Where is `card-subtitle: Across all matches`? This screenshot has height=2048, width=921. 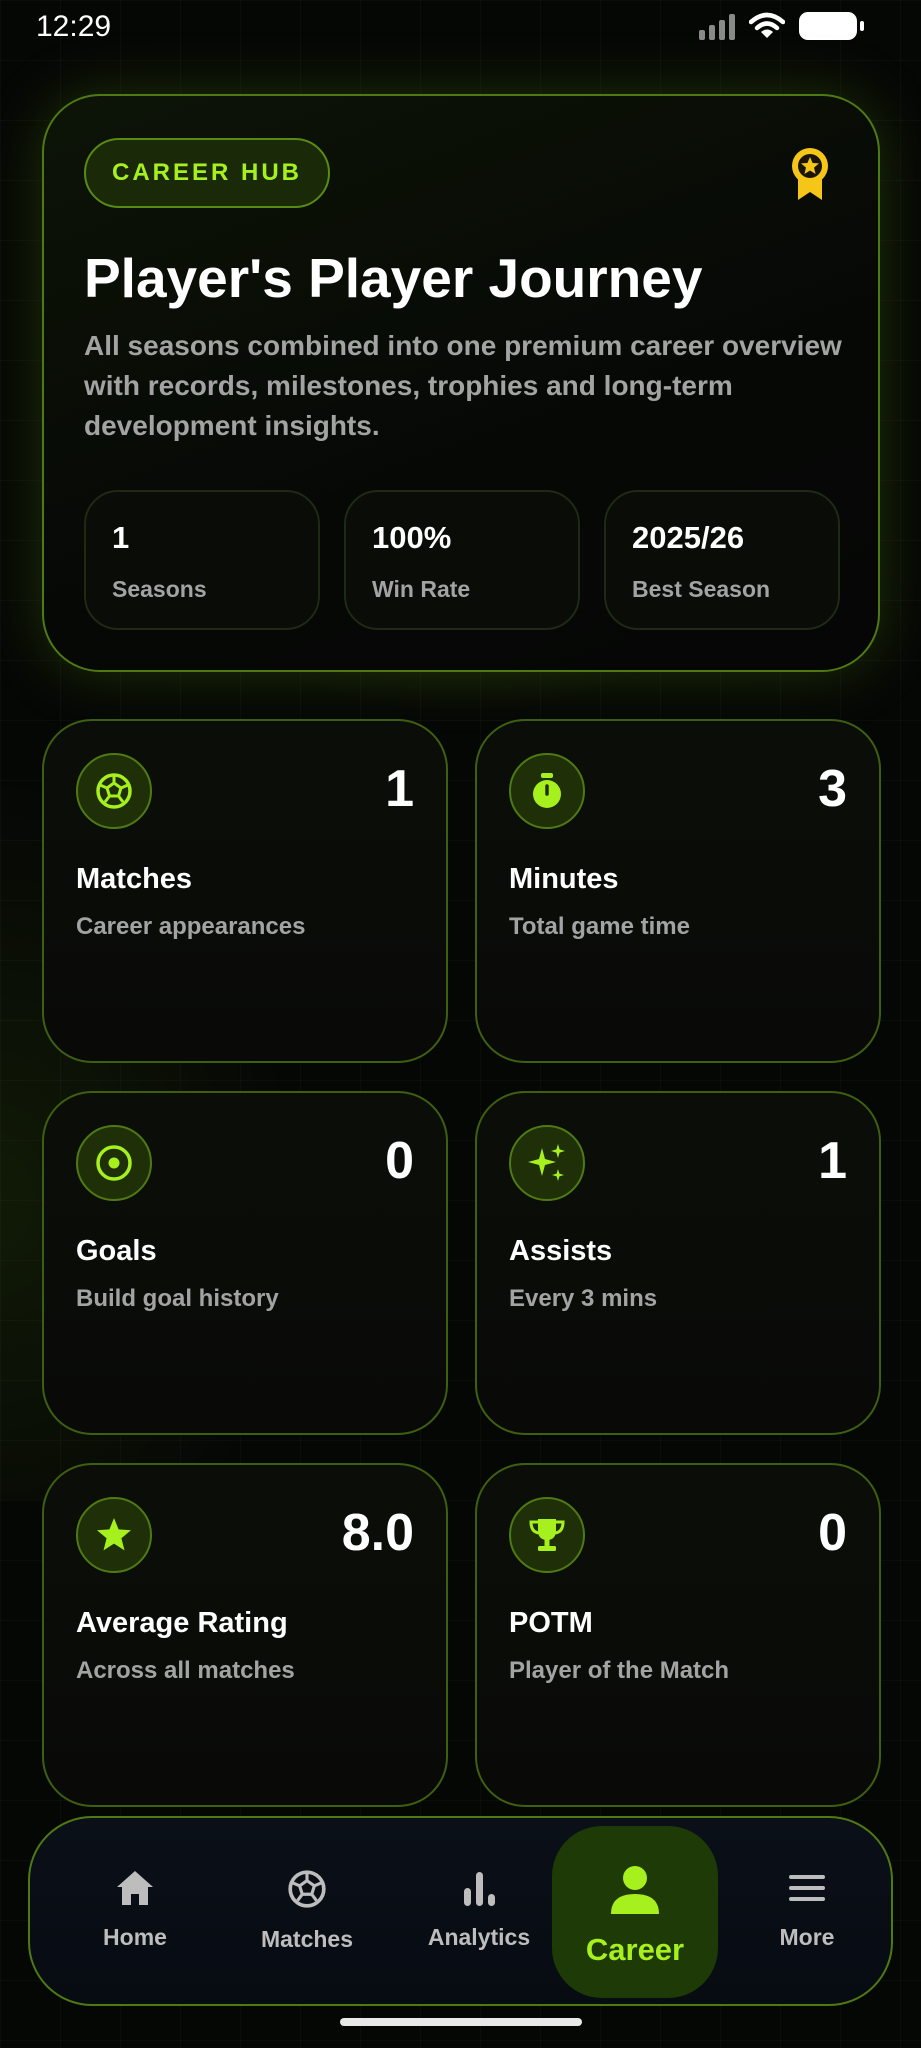
card-subtitle: Across all matches is located at coordinates (185, 1670).